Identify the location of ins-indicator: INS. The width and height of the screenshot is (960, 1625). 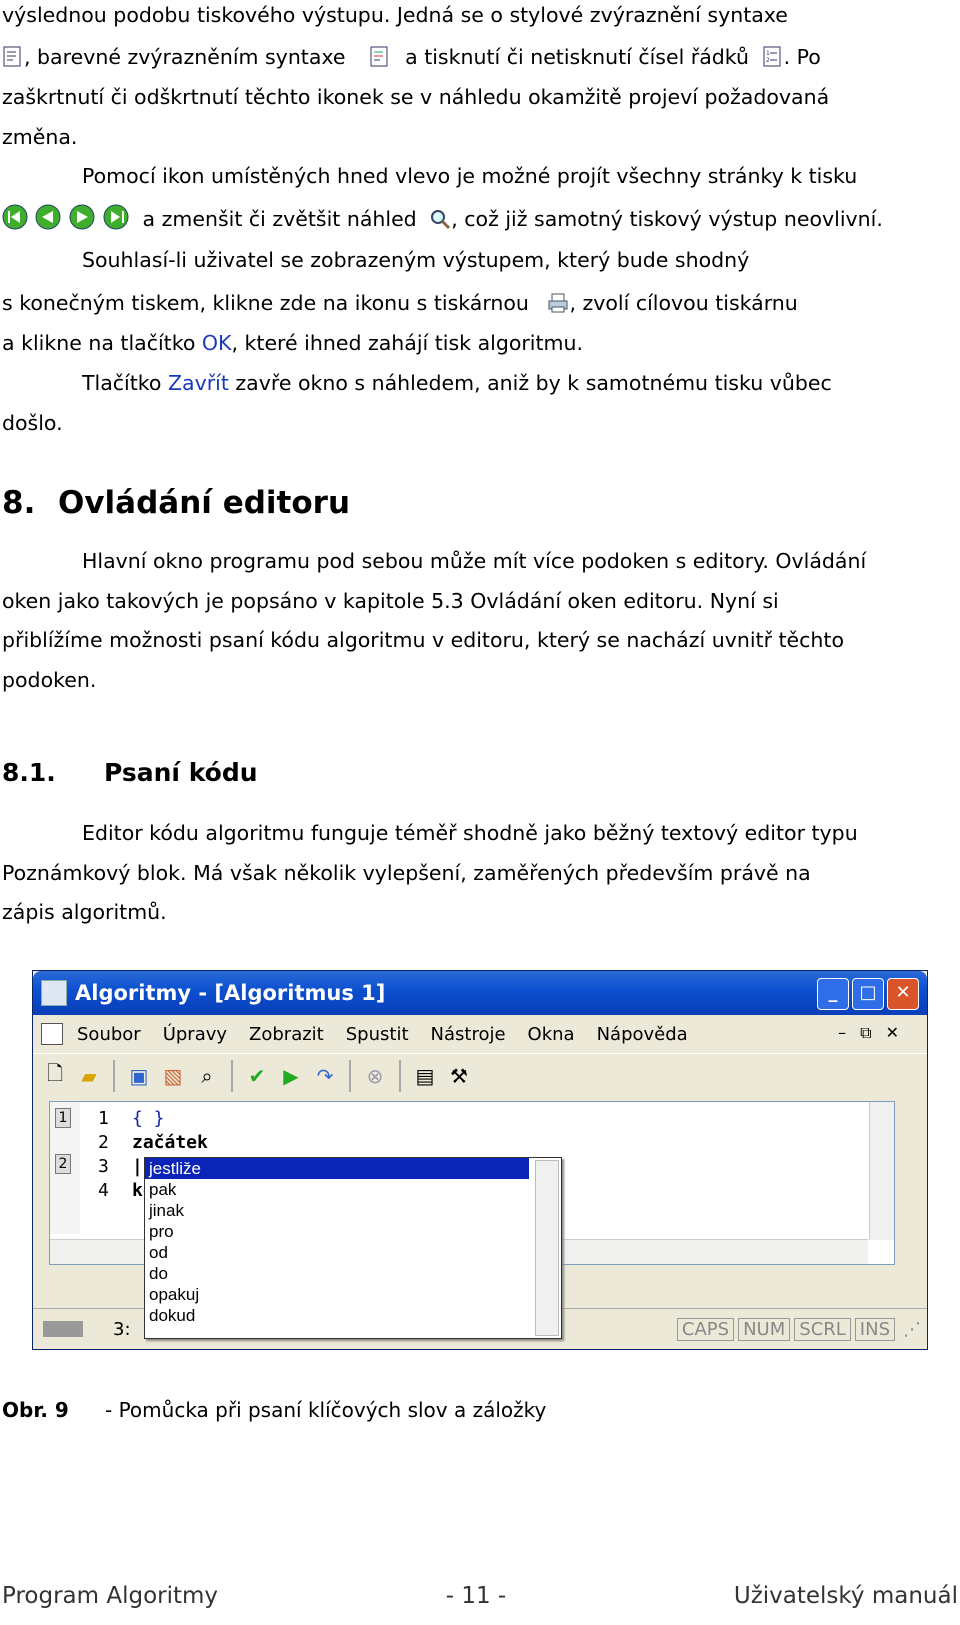
(874, 1329).